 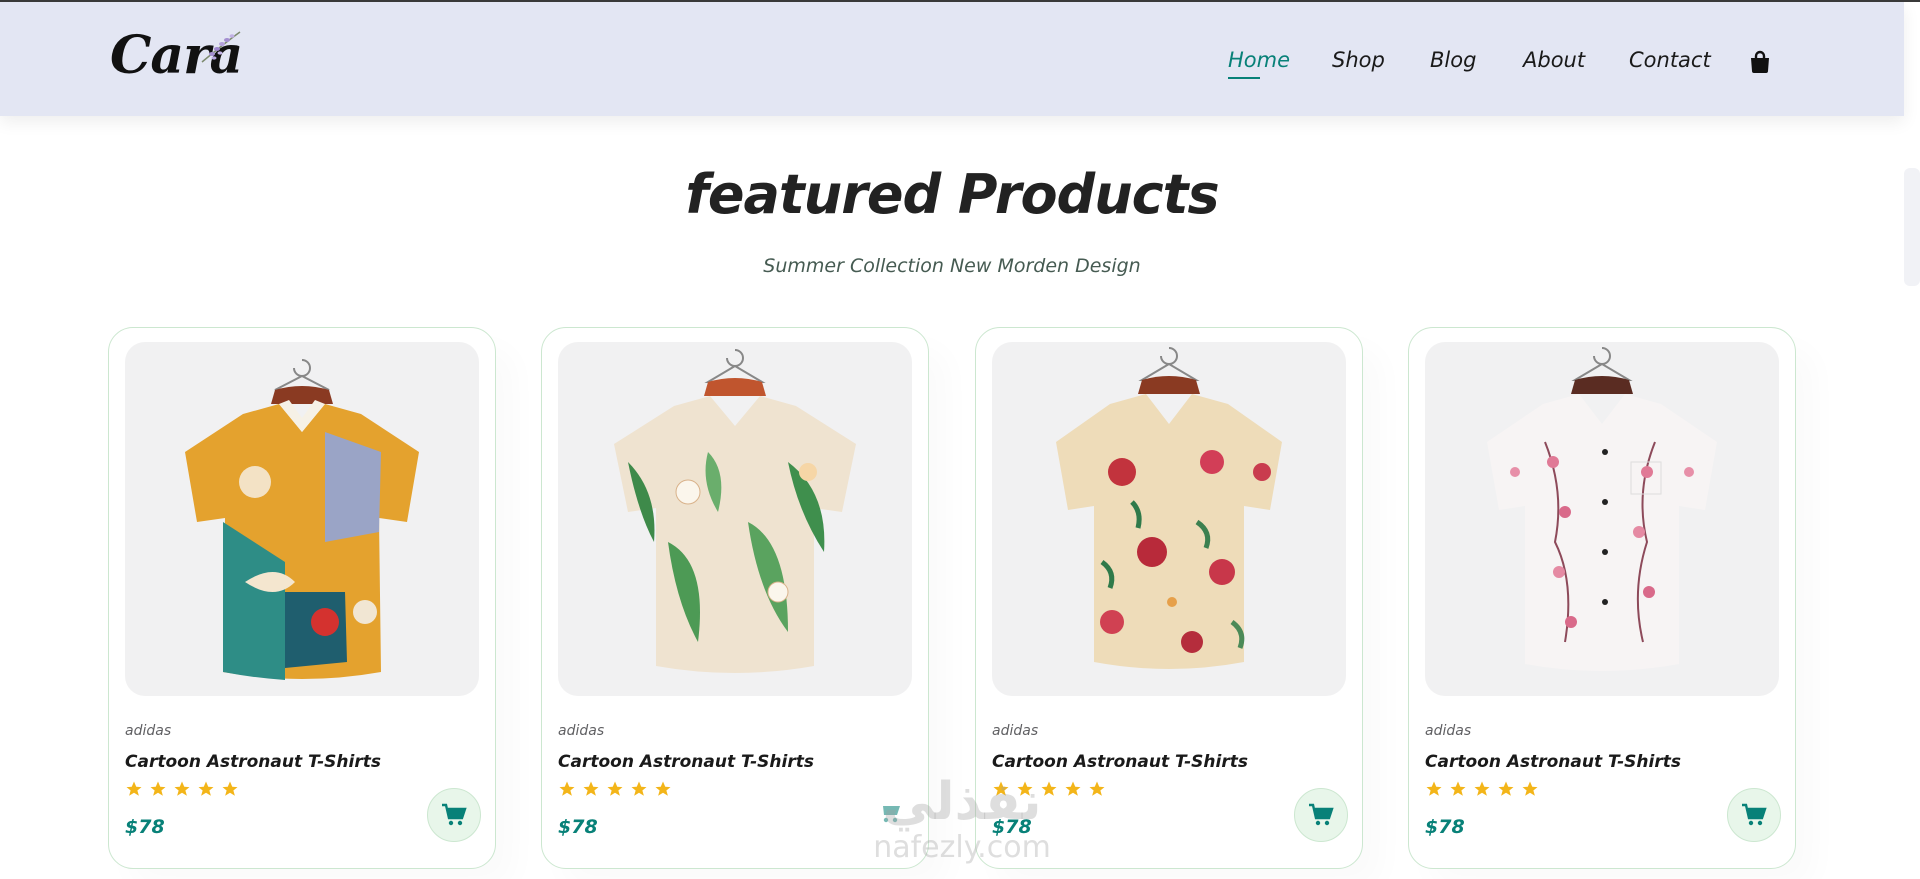 I want to click on nav-active-underline, so click(x=1244, y=78).